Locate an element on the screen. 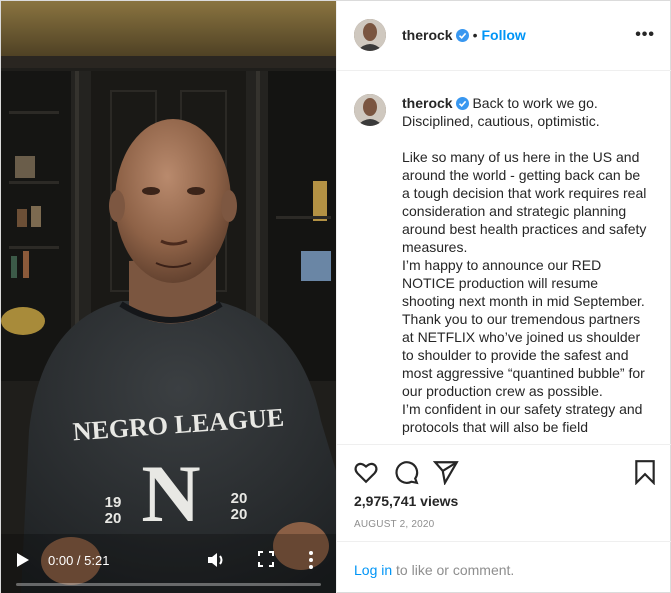 The image size is (671, 593). shirt-year-left-bottom: 20 is located at coordinates (113, 518).